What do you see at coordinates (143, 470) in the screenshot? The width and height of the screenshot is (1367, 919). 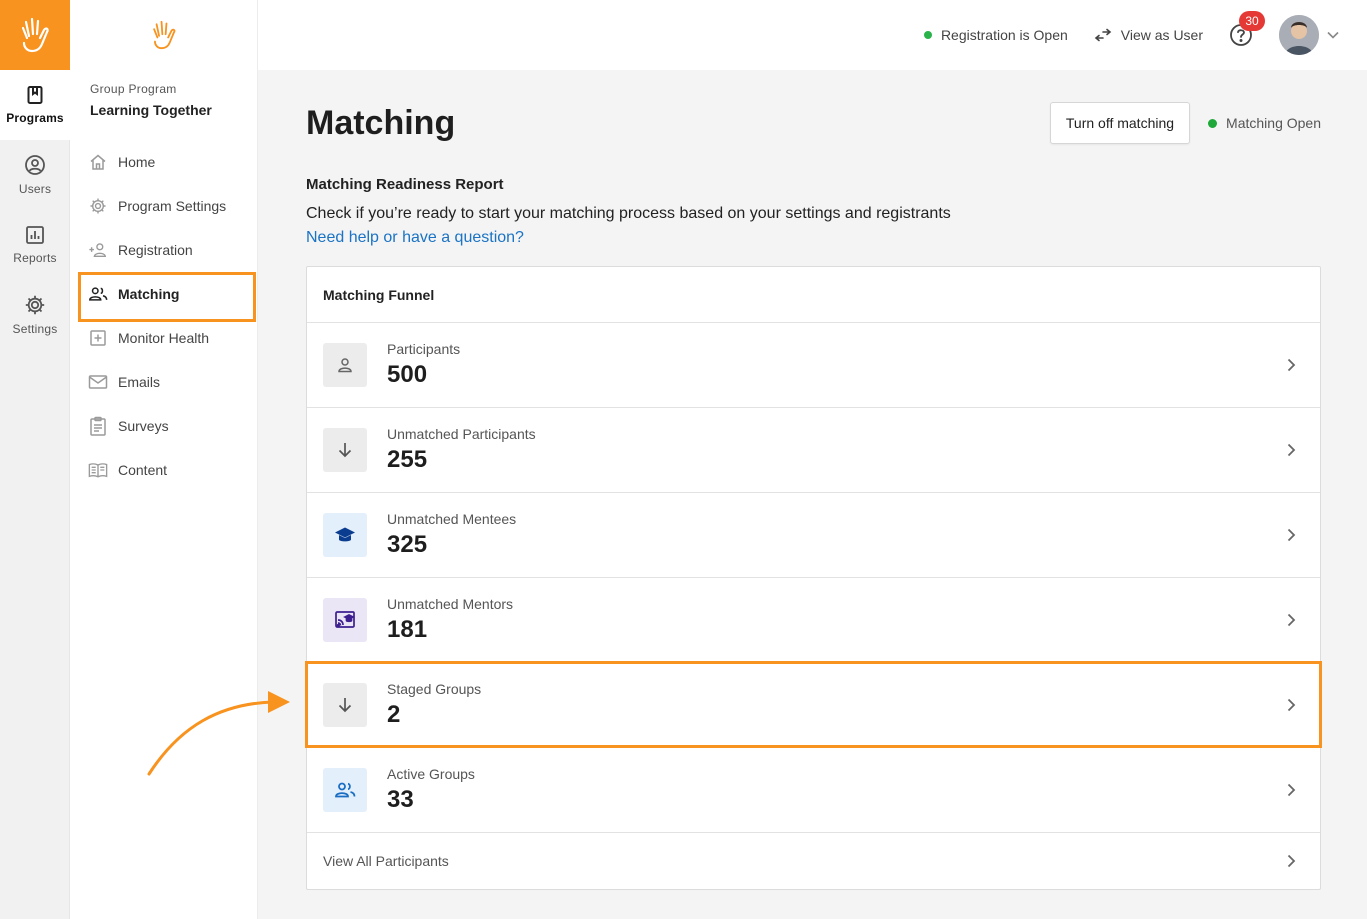 I see `sidebar-item-label: Content` at bounding box center [143, 470].